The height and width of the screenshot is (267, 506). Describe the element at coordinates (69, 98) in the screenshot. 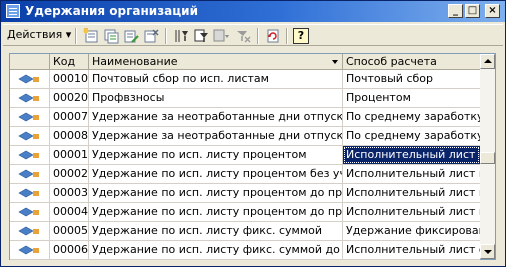

I see `cell-code: 00020` at that location.